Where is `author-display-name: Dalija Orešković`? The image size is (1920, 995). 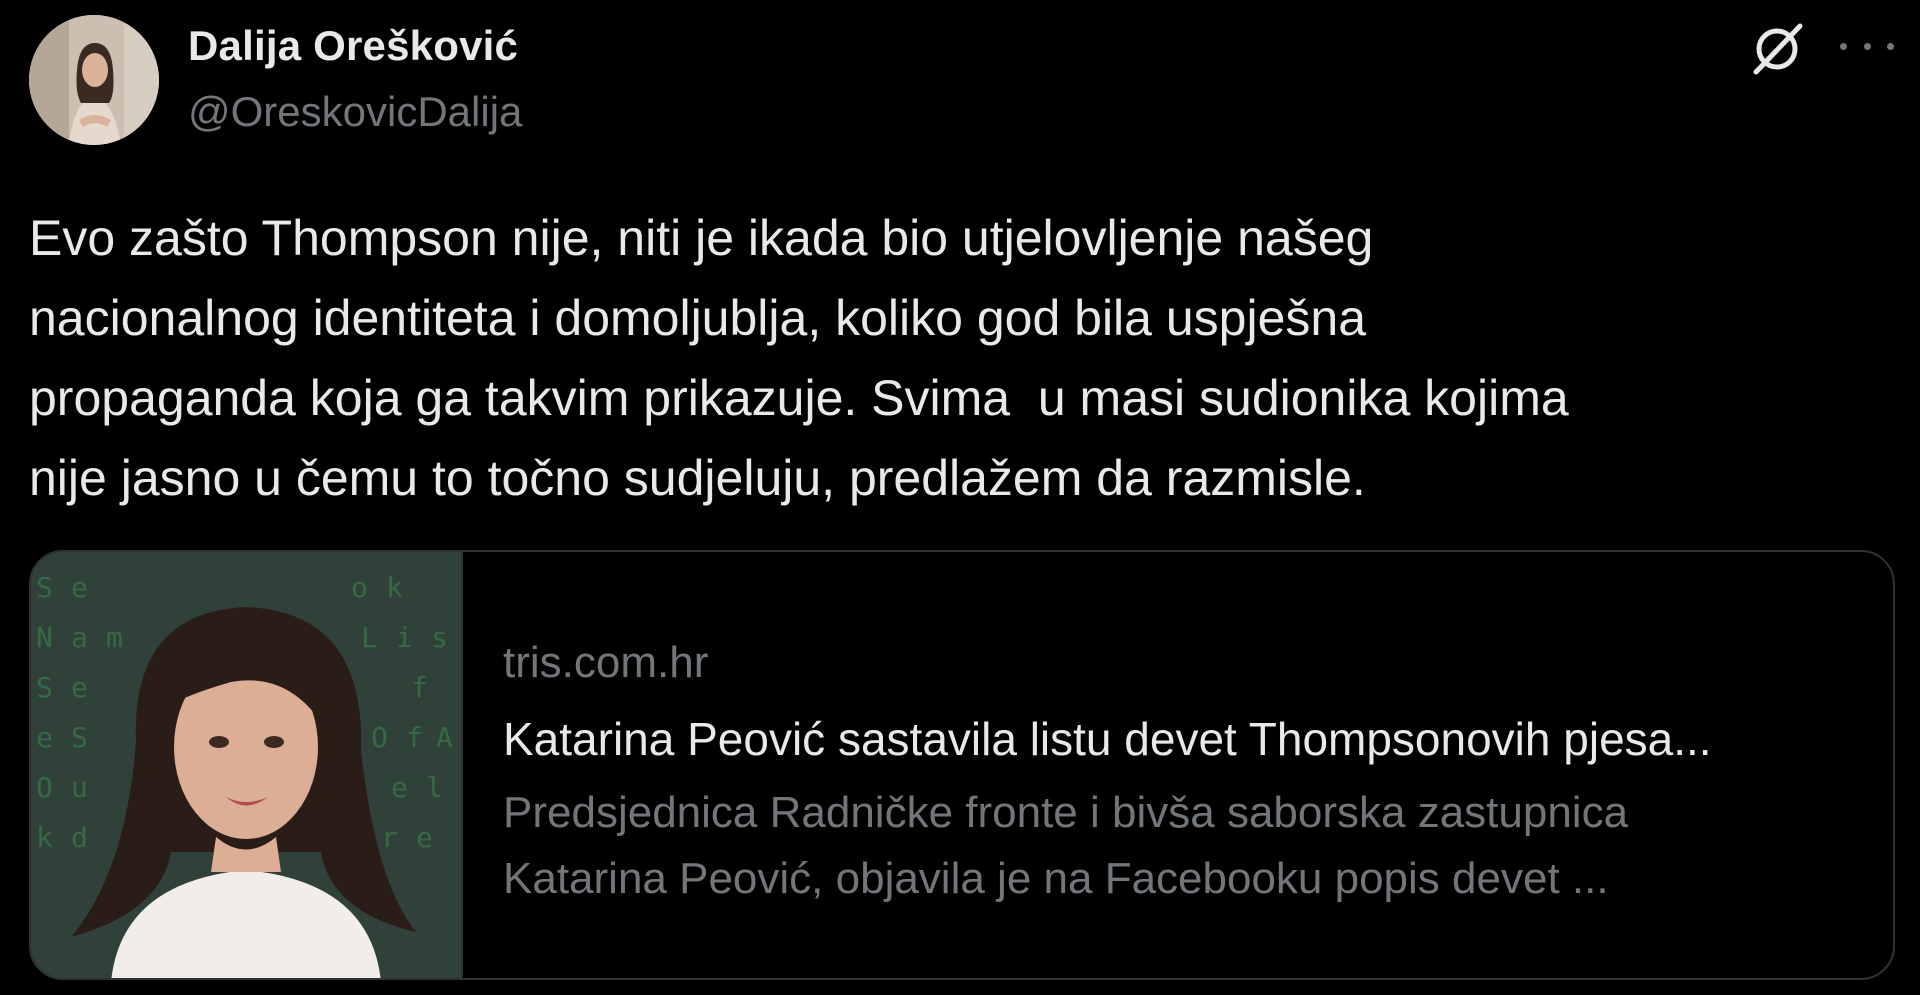
author-display-name: Dalija Orešković is located at coordinates (353, 46).